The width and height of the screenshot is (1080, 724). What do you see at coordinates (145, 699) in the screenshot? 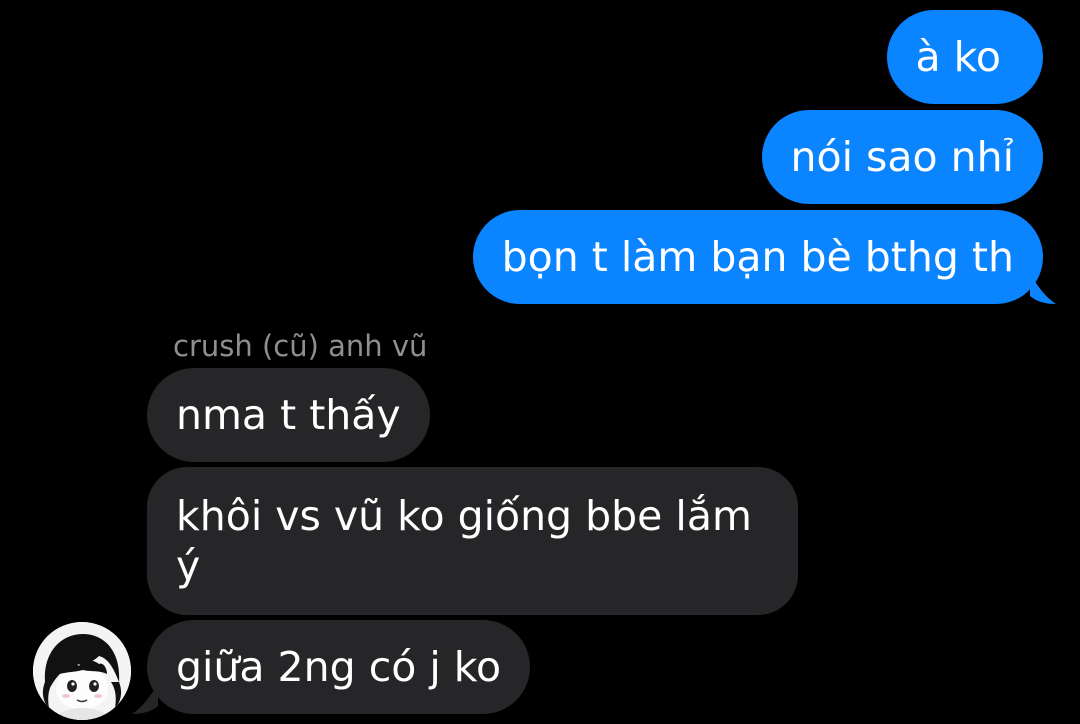
I see `incoming-bubble-tail` at bounding box center [145, 699].